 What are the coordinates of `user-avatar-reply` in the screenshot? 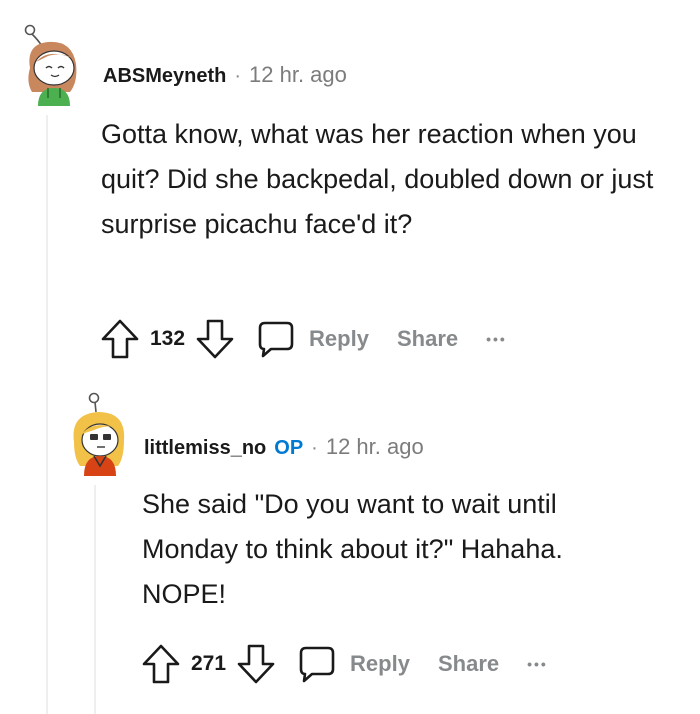 It's located at (99, 433).